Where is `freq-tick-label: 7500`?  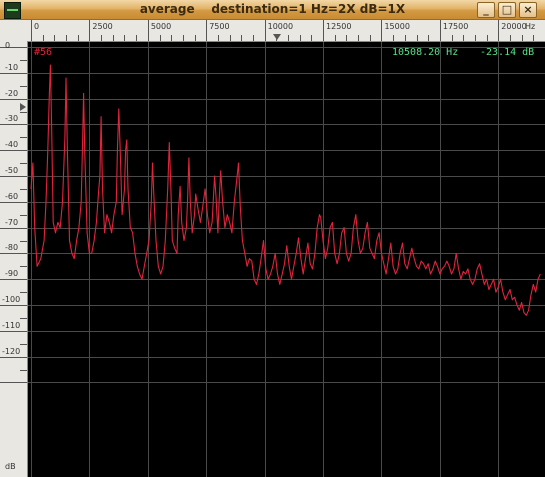
freq-tick-label: 7500 is located at coordinates (219, 26).